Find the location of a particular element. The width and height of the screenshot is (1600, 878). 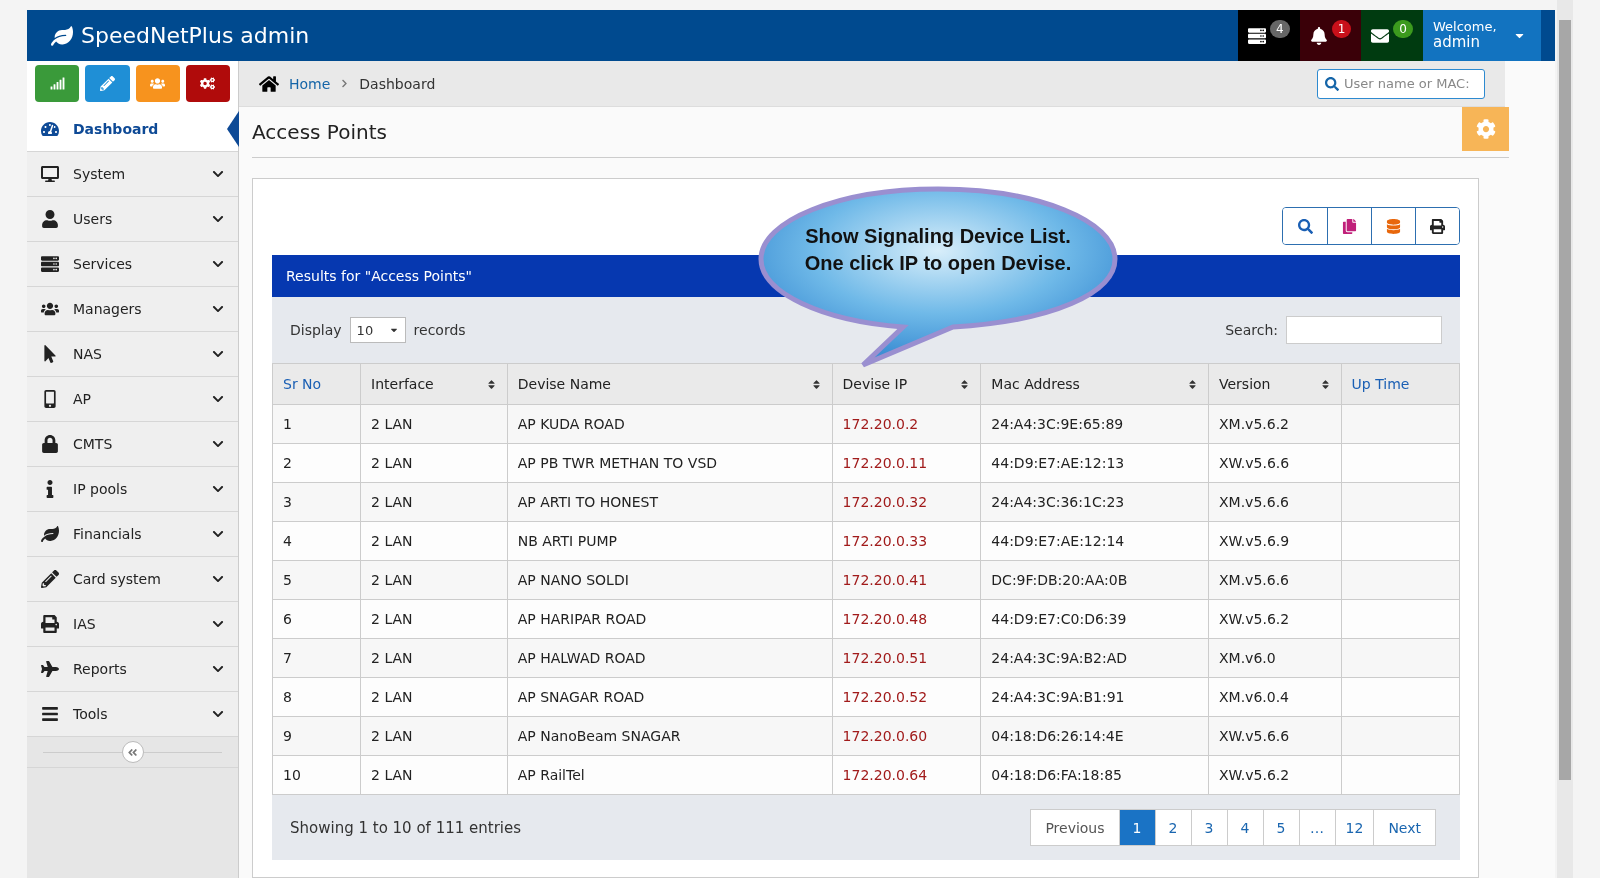

table-cell: AP ARTI TO HONEST is located at coordinates (670, 502).